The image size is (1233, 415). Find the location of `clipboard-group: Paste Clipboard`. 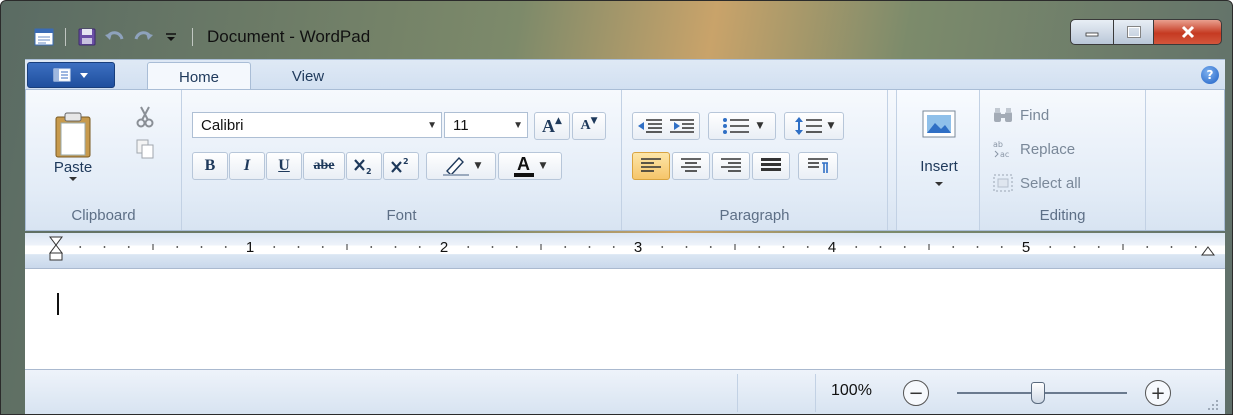

clipboard-group: Paste Clipboard is located at coordinates (104, 160).